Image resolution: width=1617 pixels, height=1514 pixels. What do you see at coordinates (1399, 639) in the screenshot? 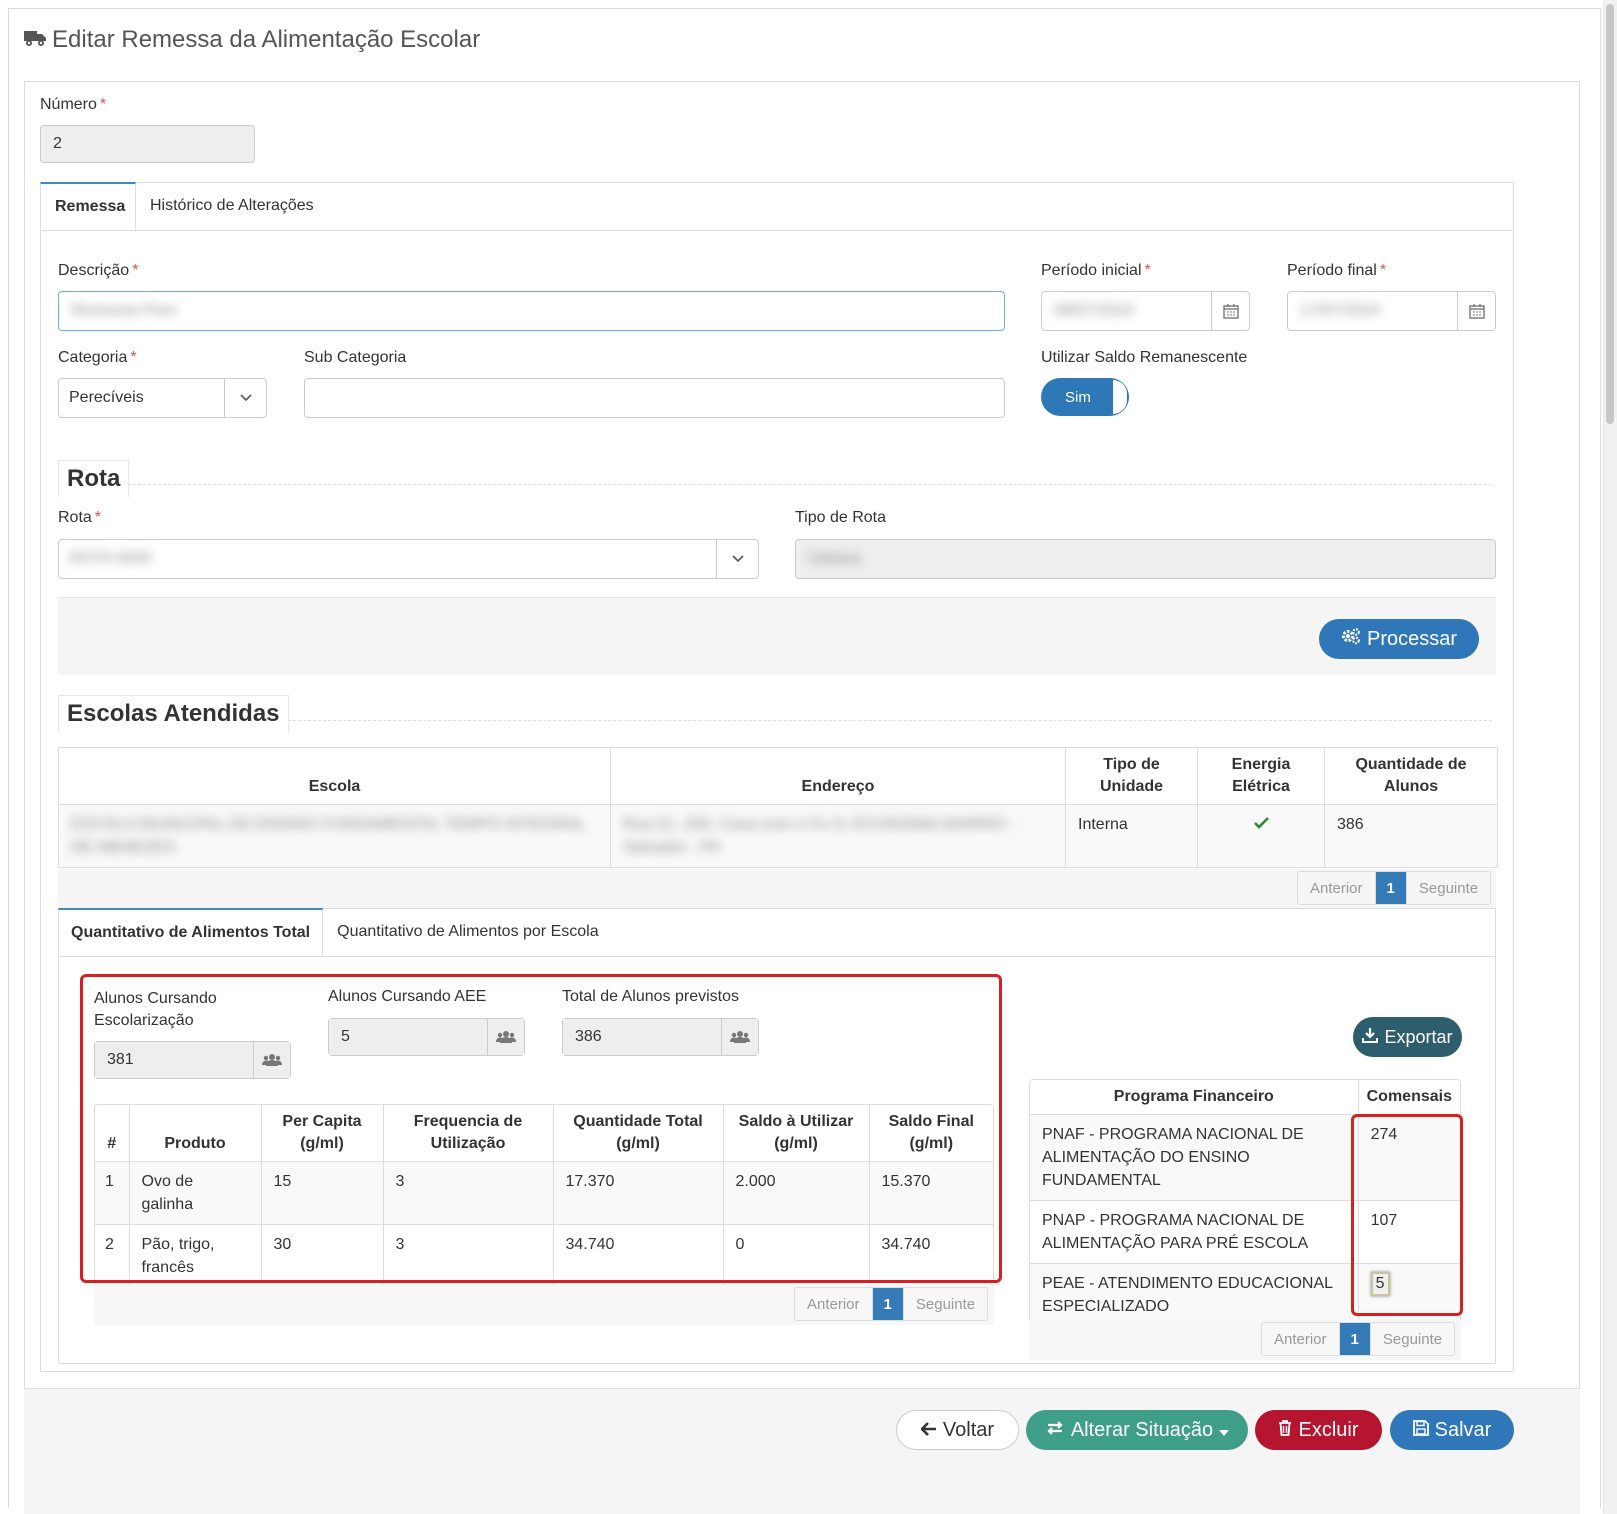
I see `processar-button: Processar` at bounding box center [1399, 639].